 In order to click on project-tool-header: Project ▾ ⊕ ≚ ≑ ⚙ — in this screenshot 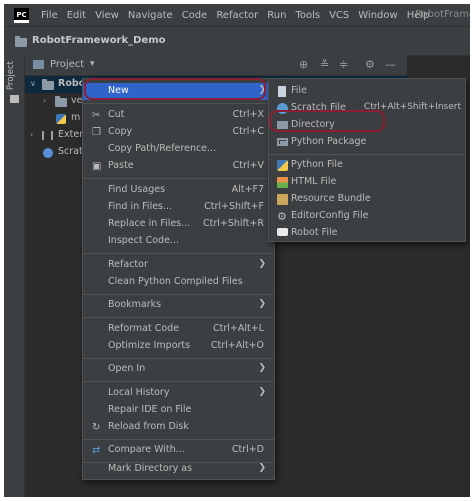, I will do `click(216, 65)`.